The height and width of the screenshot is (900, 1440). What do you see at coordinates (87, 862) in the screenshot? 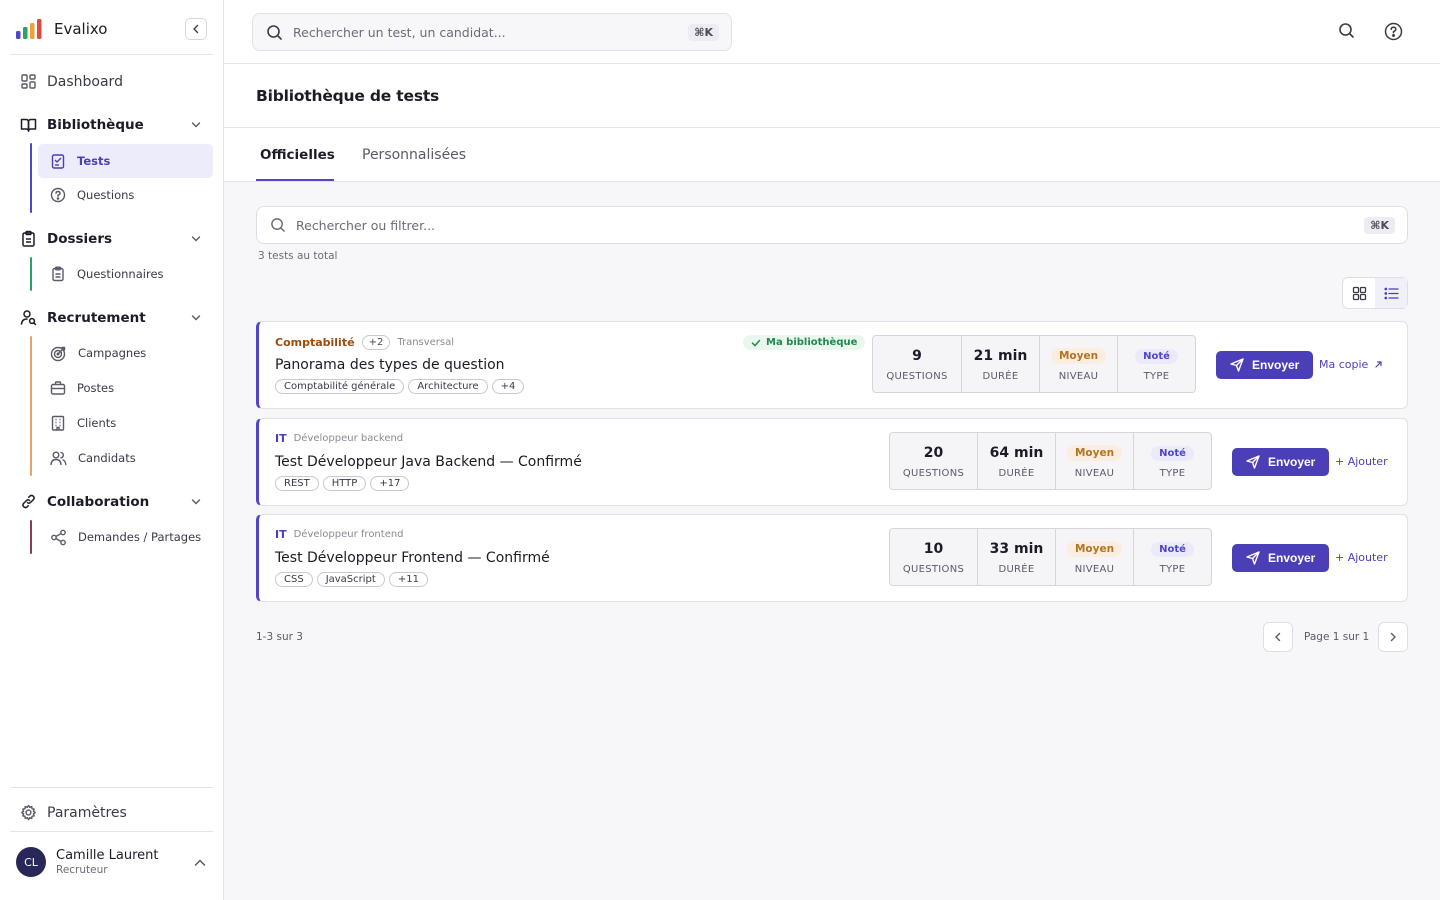
I see `user-menu: CL Camille Laurent Recruteur` at bounding box center [87, 862].